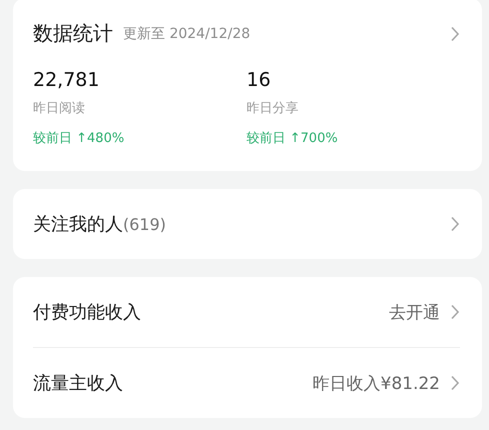  What do you see at coordinates (414, 313) in the screenshot?
I see `income-value: 去开通` at bounding box center [414, 313].